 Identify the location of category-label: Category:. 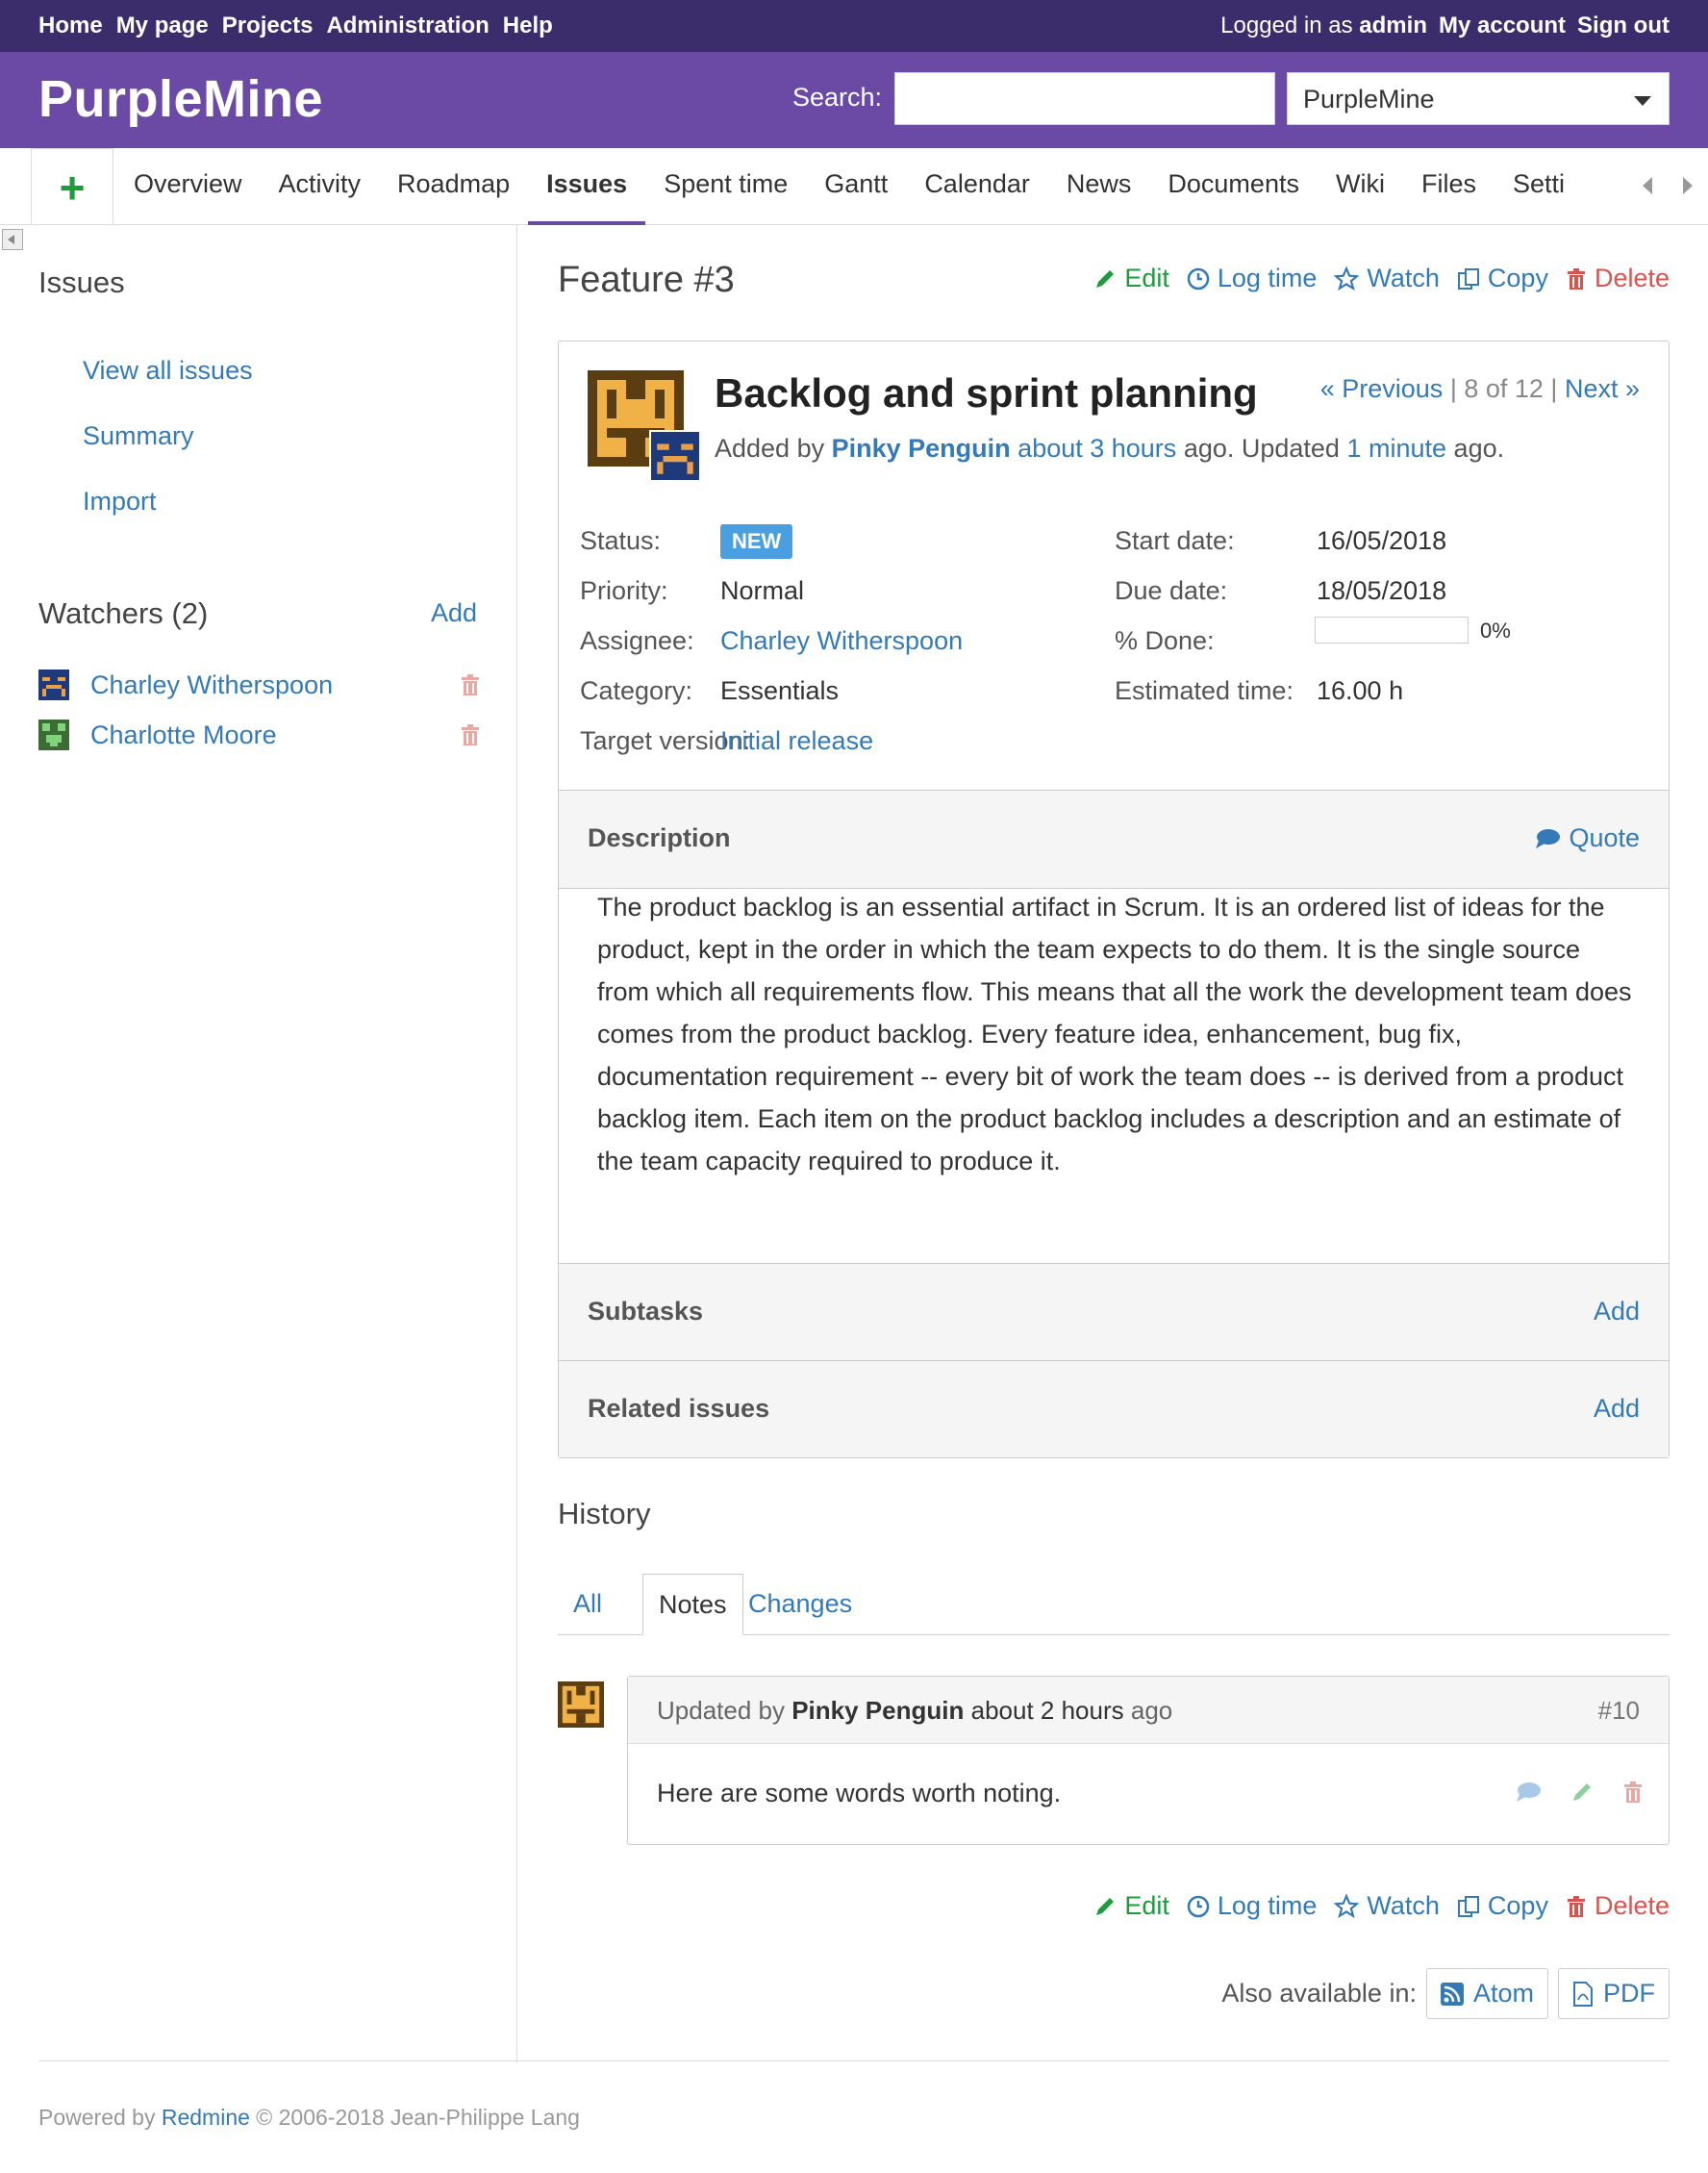
(636, 690).